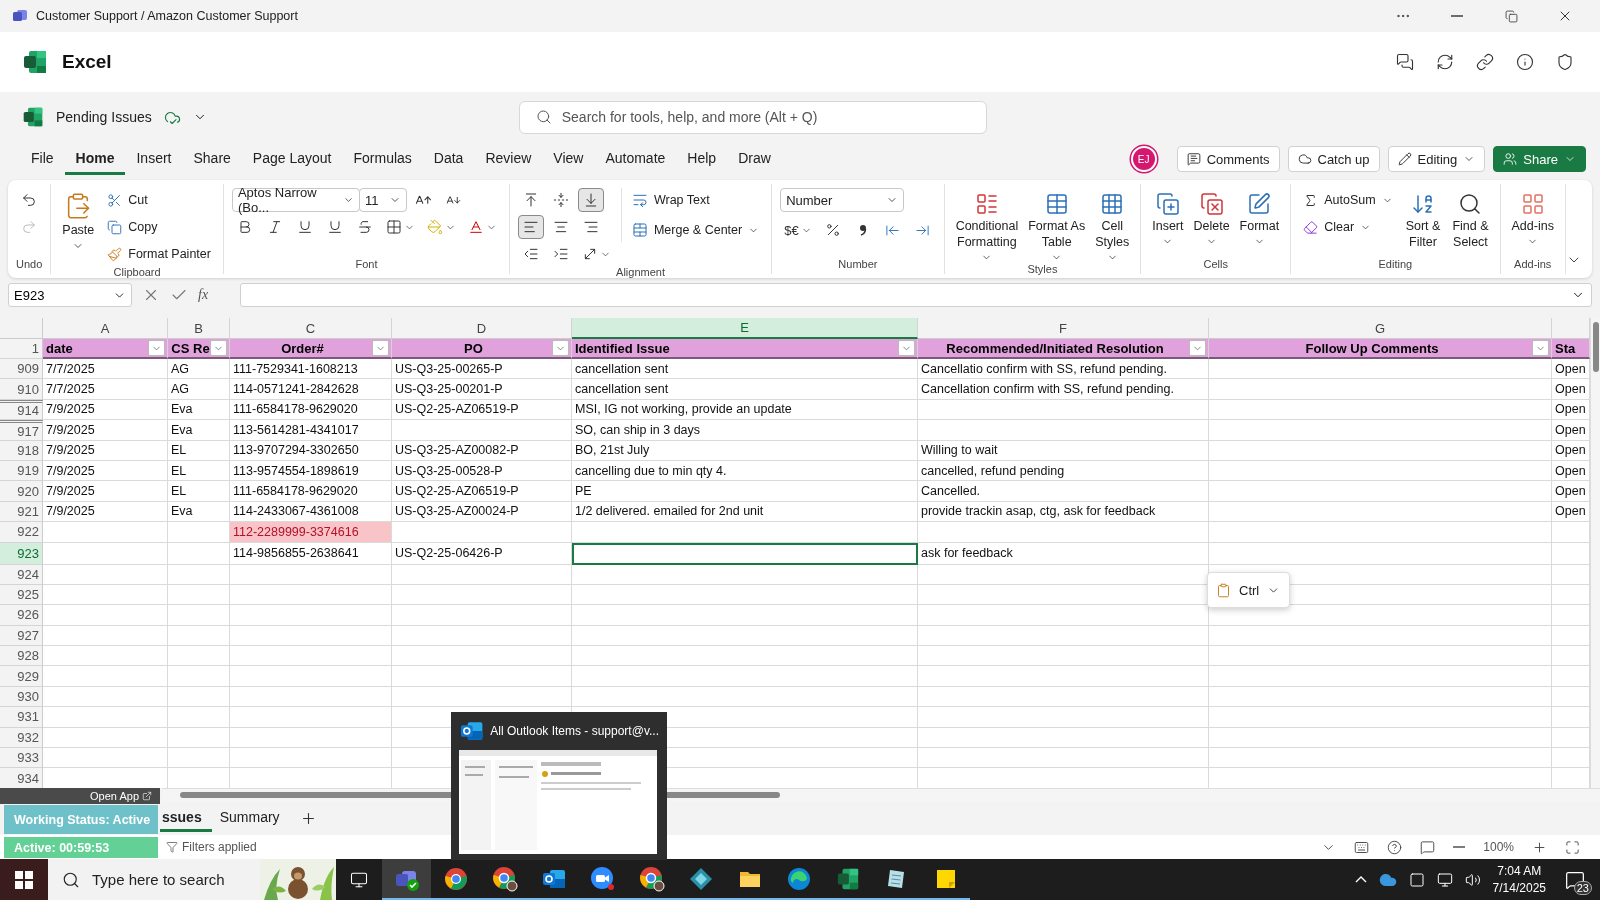 Image resolution: width=1600 pixels, height=900 pixels. Describe the element at coordinates (1436, 159) in the screenshot. I see `editing-button: Editing` at that location.